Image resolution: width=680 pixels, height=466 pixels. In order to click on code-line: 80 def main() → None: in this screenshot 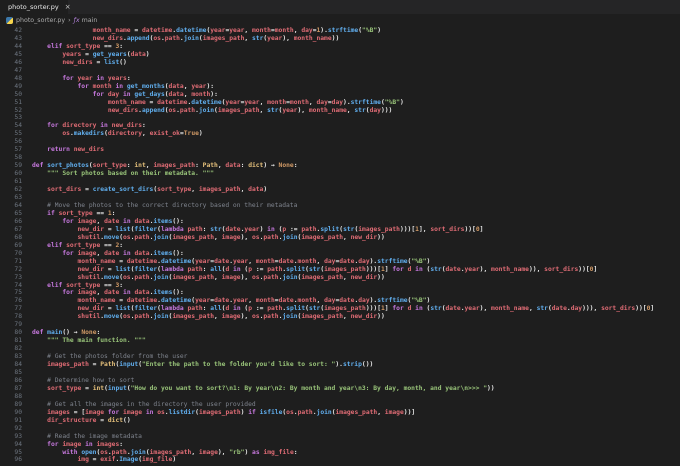, I will do `click(340, 333)`.